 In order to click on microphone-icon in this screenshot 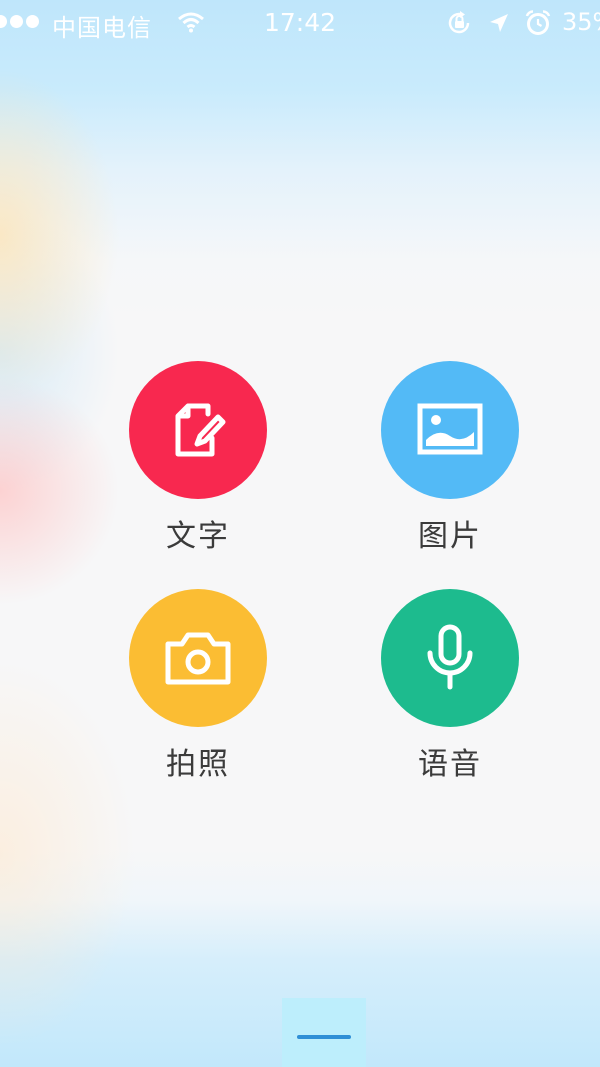, I will do `click(450, 657)`.